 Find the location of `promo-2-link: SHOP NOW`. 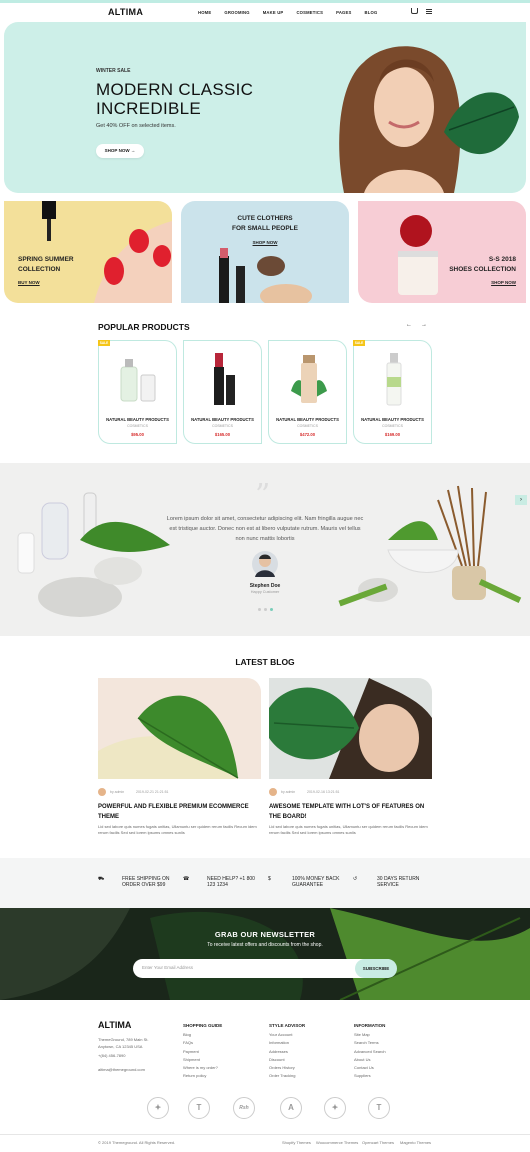

promo-2-link: SHOP NOW is located at coordinates (265, 242).